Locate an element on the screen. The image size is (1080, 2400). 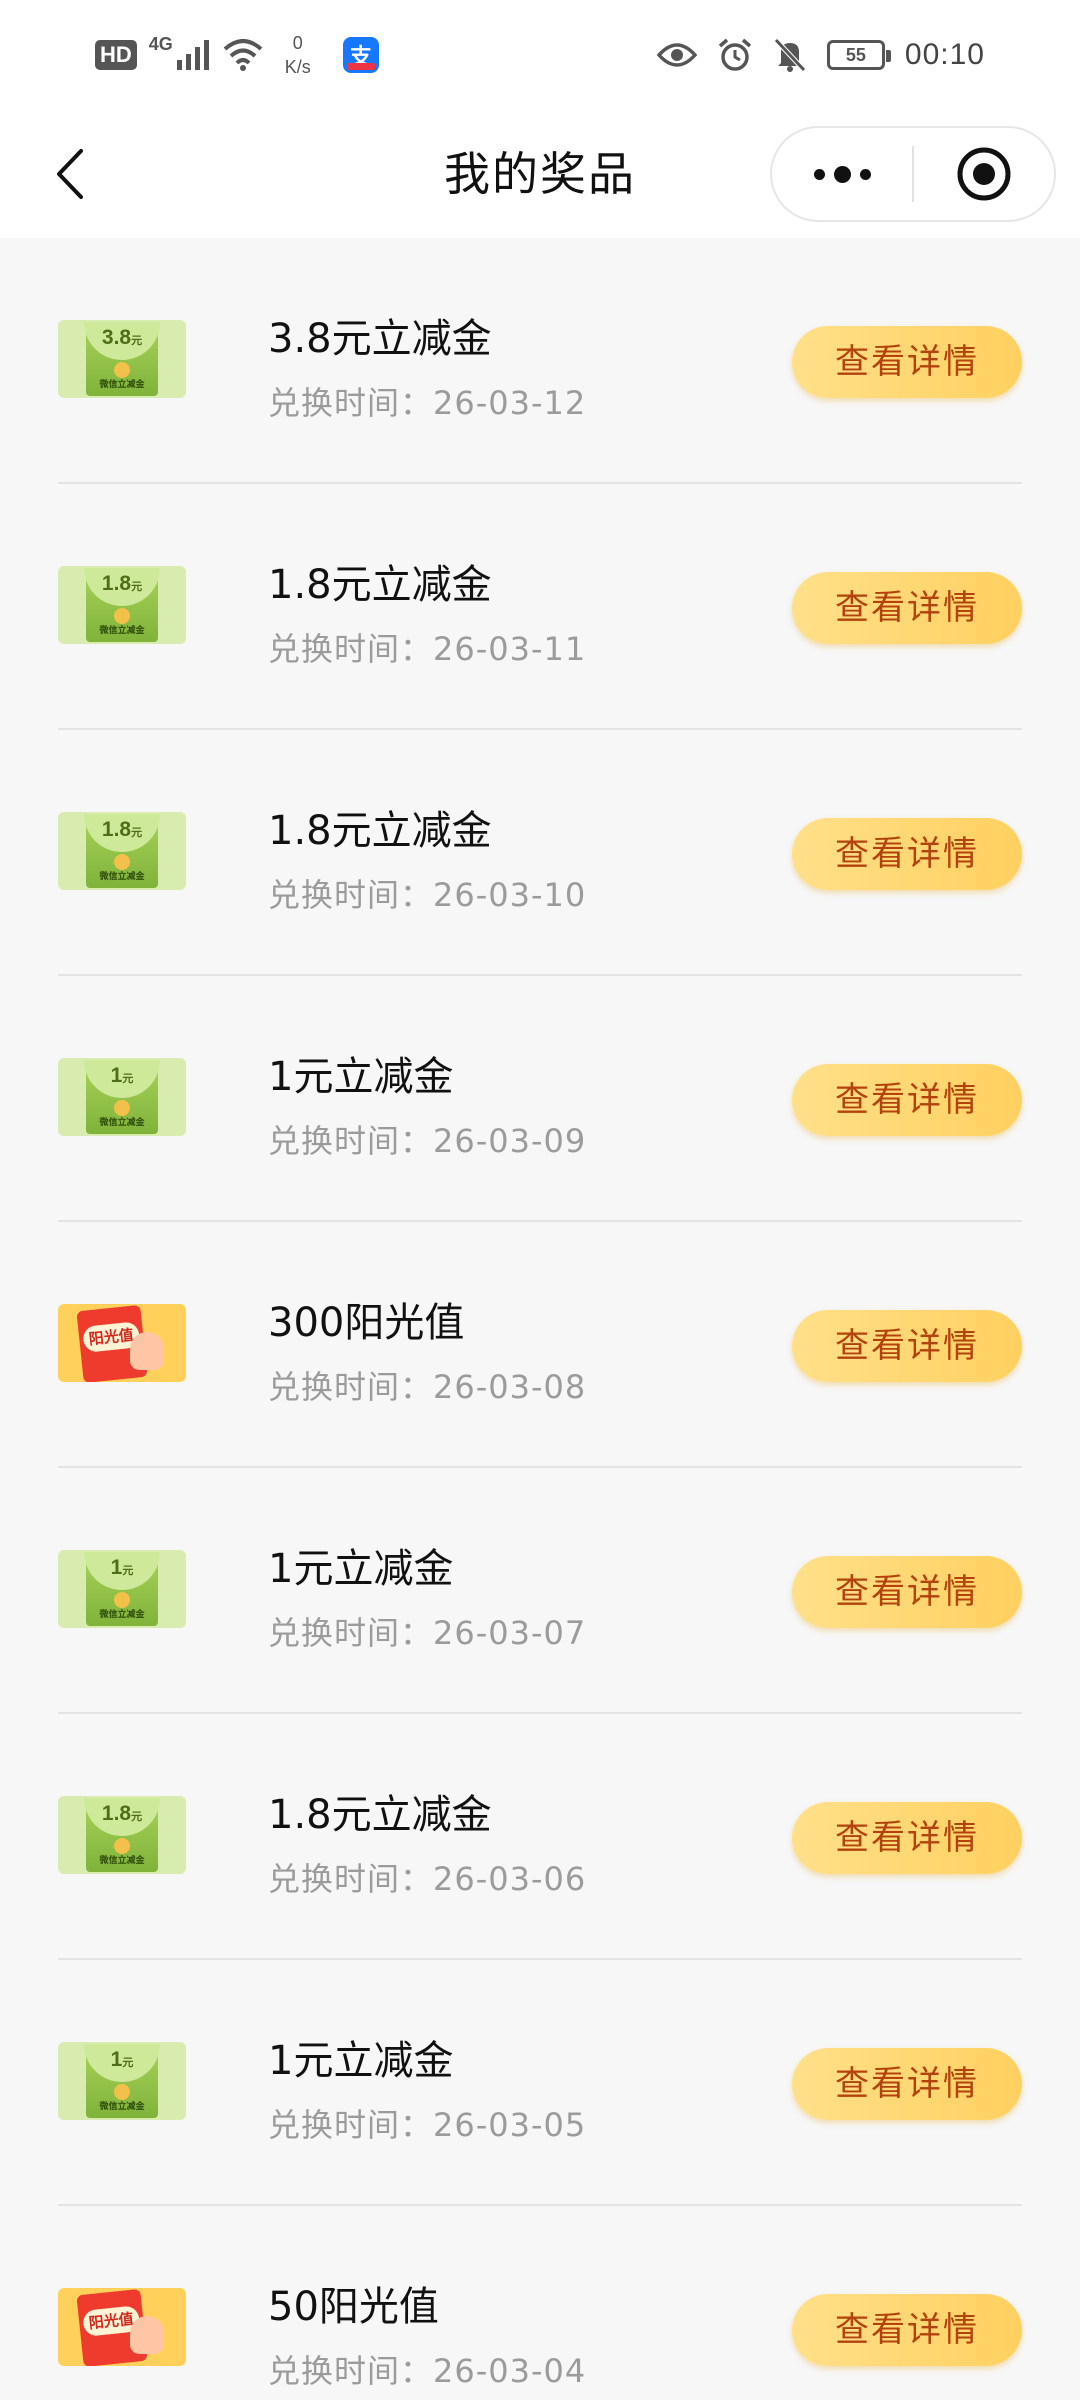
redeem-time: 兑换时间：26-03-10 is located at coordinates (427, 893).